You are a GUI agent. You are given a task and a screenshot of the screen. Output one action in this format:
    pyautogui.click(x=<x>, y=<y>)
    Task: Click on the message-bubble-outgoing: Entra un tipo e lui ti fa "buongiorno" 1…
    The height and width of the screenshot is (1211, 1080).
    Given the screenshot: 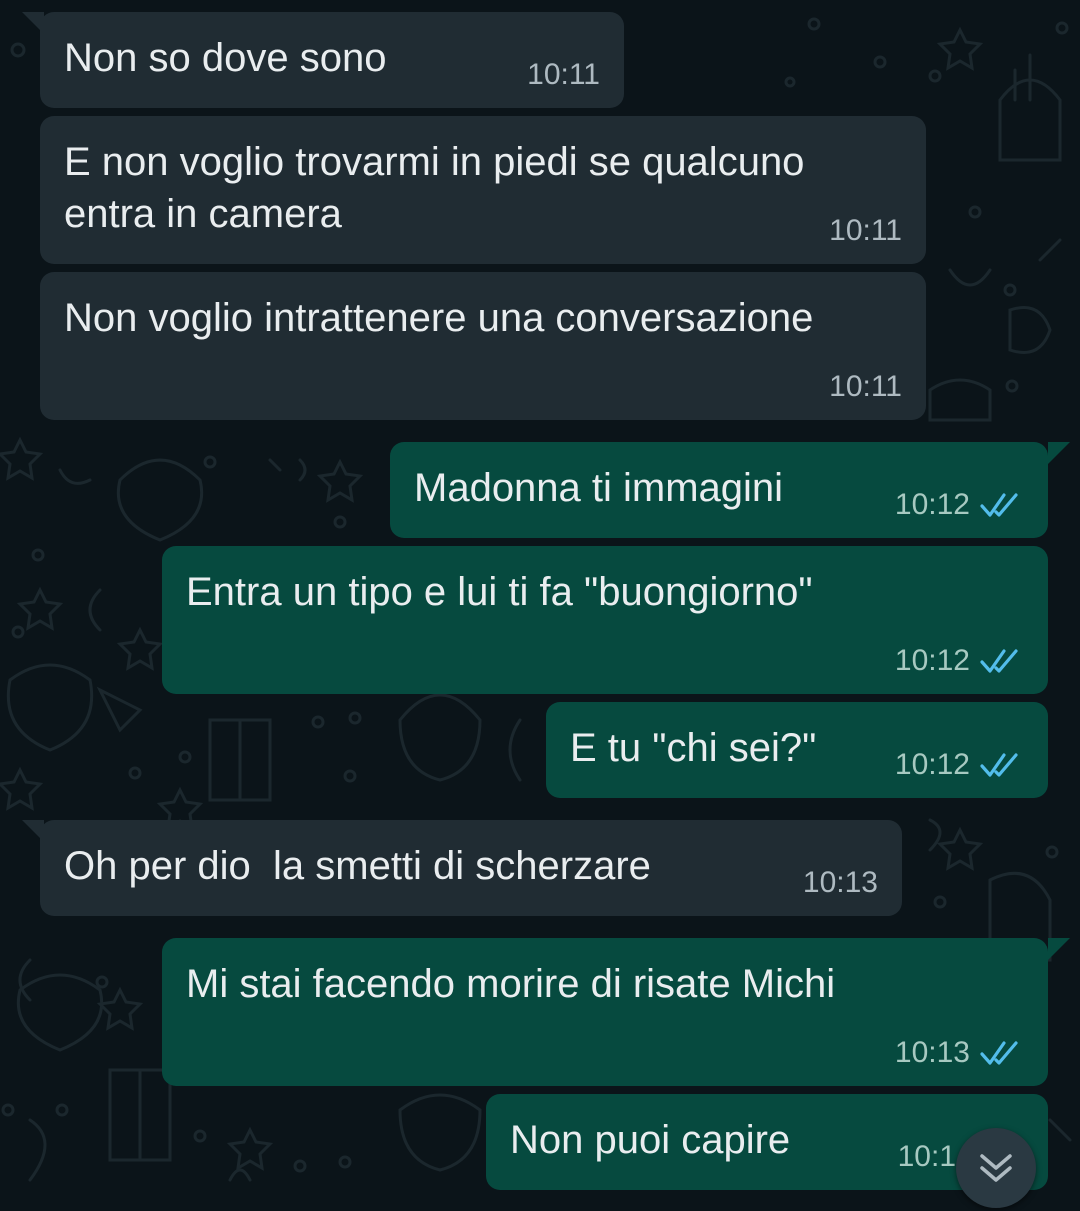 What is the action you would take?
    pyautogui.click(x=605, y=620)
    